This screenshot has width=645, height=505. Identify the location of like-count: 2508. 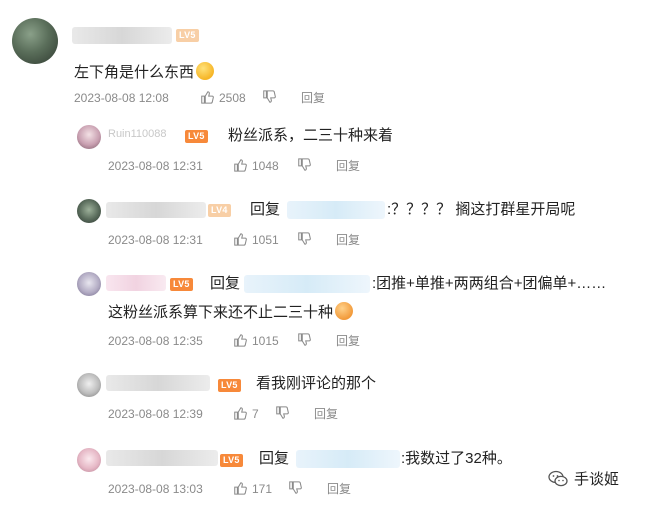
(232, 98).